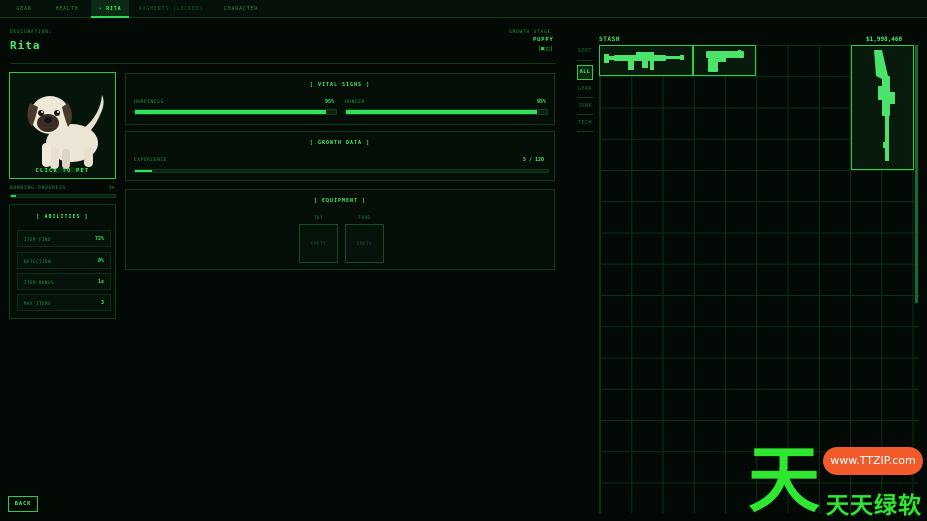 The height and width of the screenshot is (521, 927). I want to click on bonding-progress-value: 5%, so click(112, 188).